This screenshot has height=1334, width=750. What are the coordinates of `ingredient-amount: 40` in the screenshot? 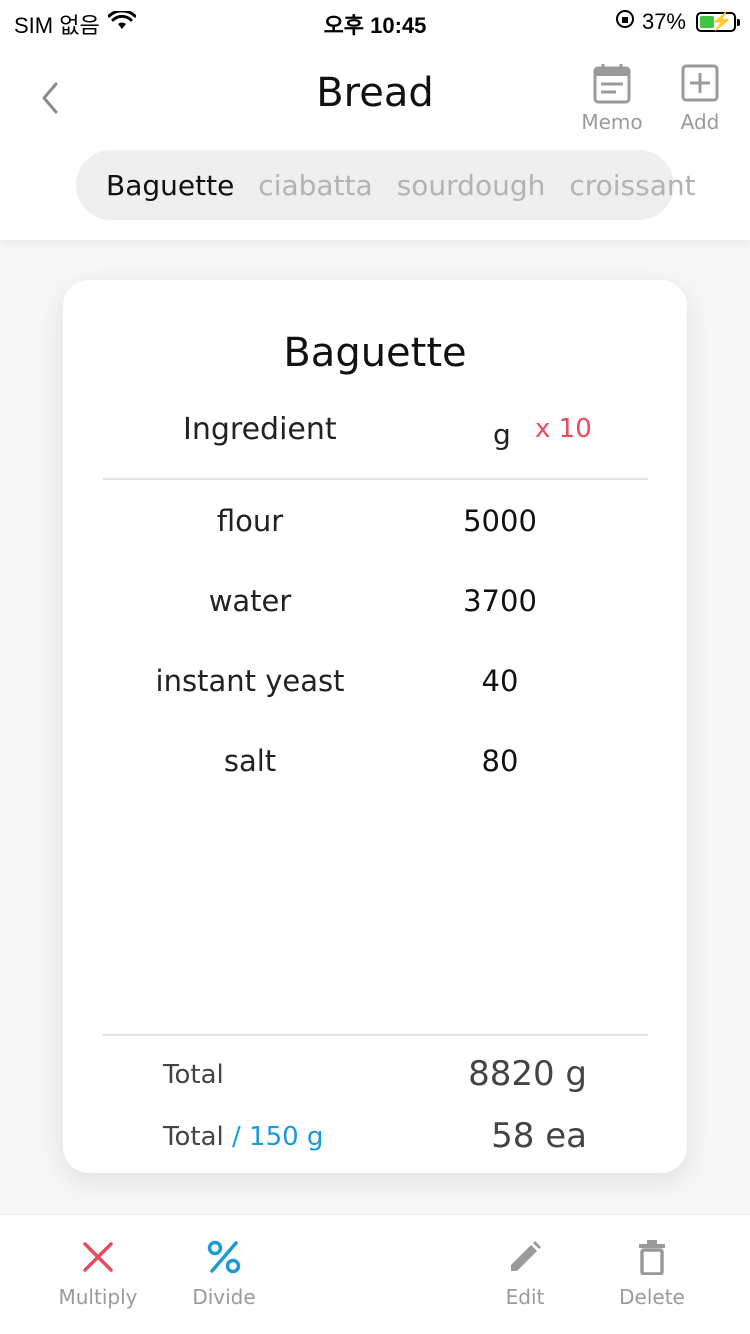 It's located at (500, 681).